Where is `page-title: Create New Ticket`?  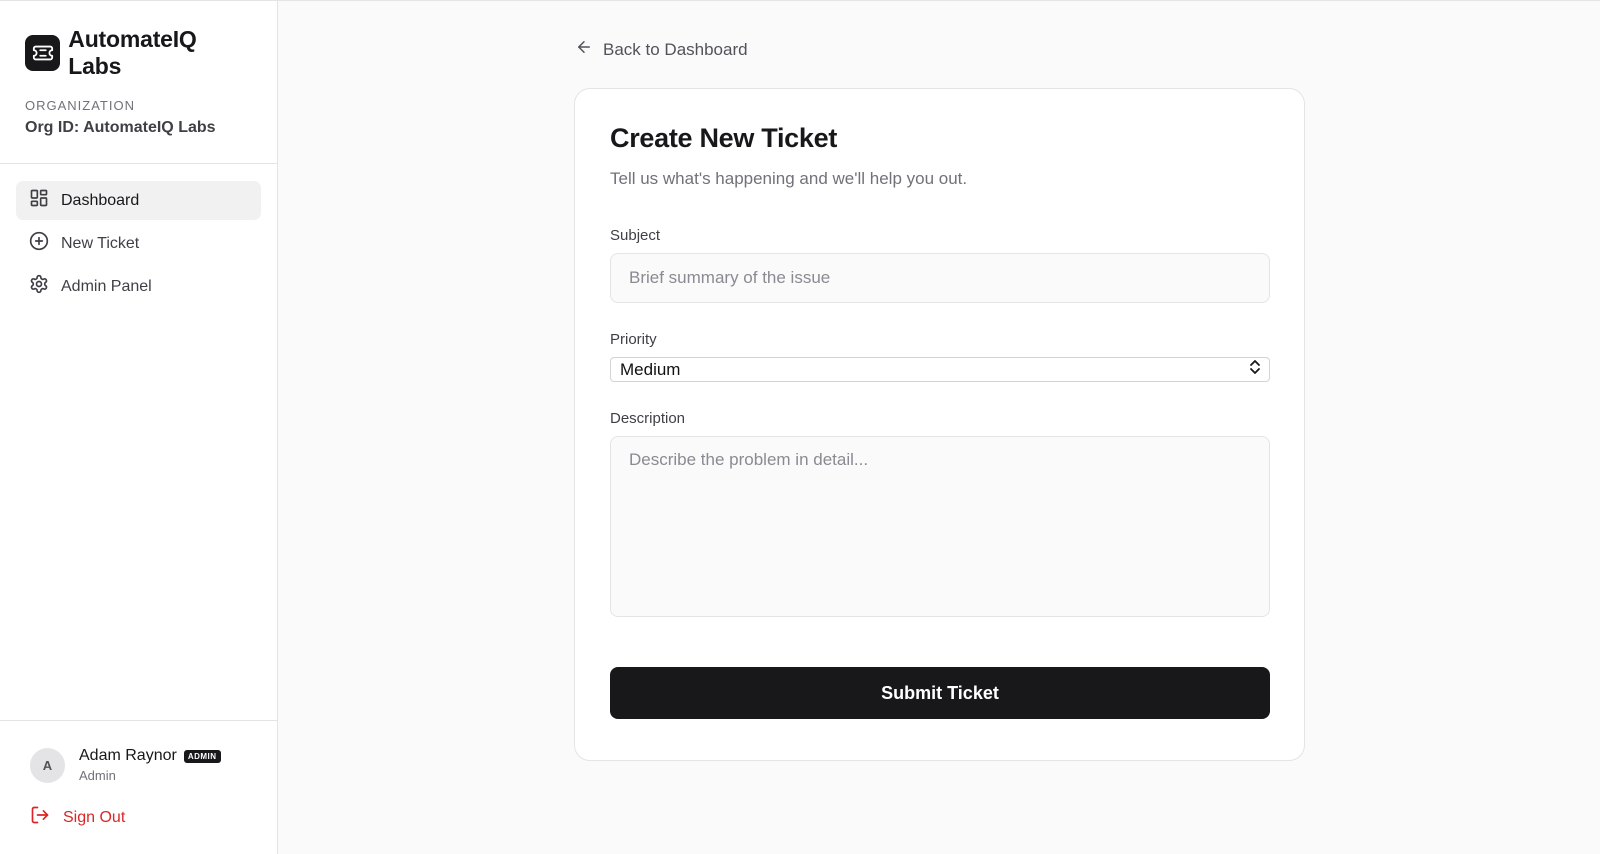 page-title: Create New Ticket is located at coordinates (724, 138).